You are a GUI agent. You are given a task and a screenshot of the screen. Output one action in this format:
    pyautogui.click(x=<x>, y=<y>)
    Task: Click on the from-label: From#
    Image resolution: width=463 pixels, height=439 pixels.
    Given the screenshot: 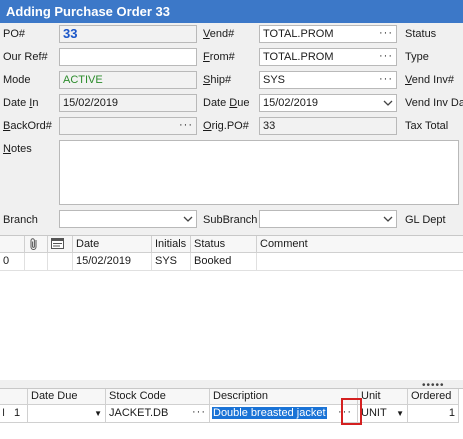 What is the action you would take?
    pyautogui.click(x=219, y=57)
    